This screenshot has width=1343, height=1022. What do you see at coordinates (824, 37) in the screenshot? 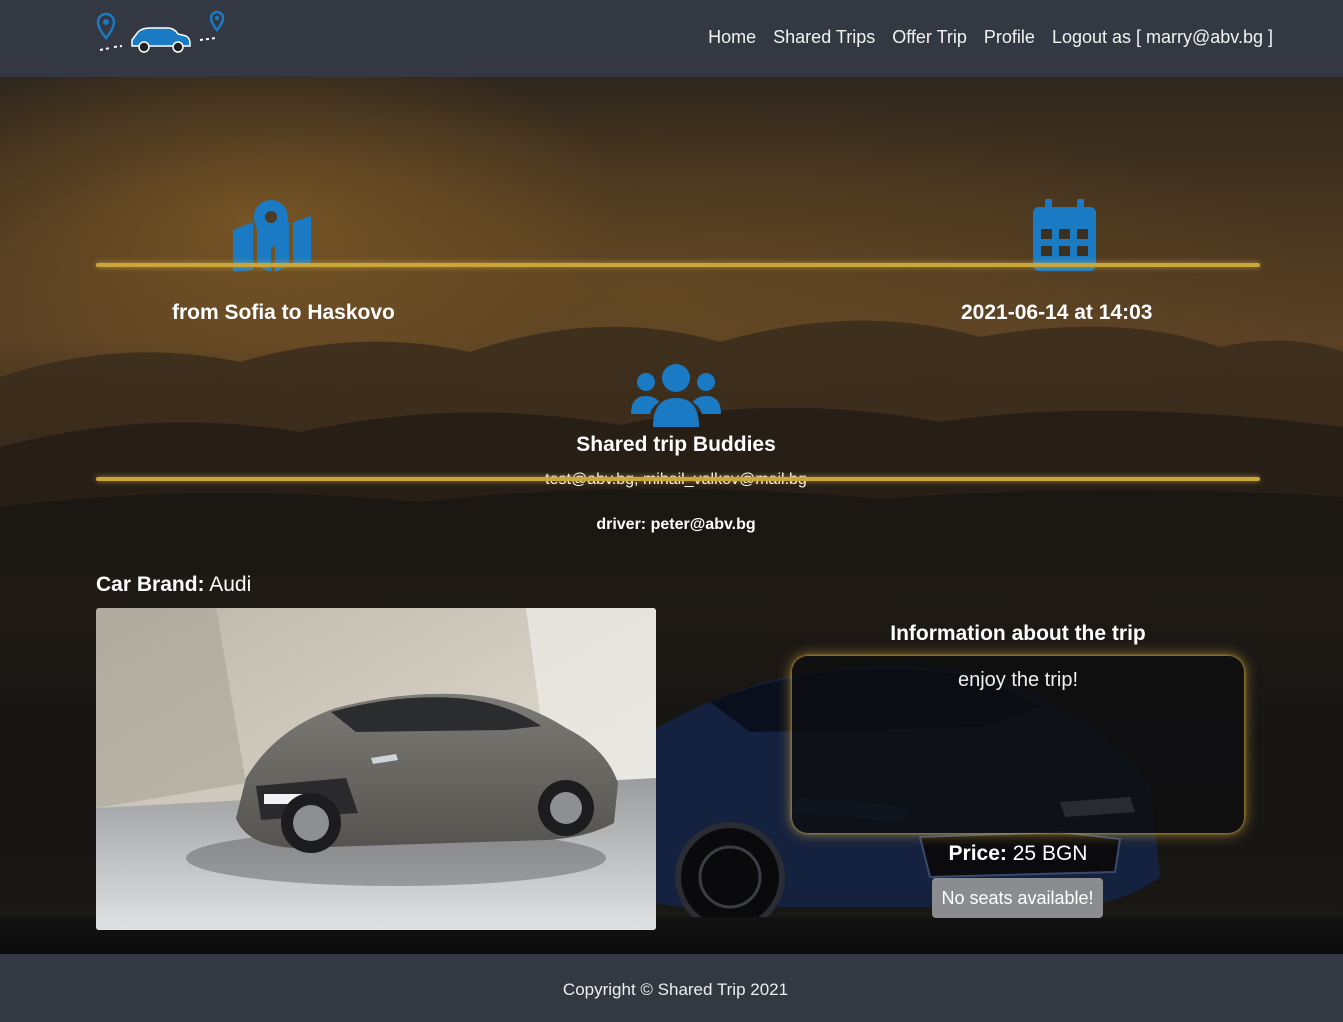
I see `nav-shared-trips: Shared Trips` at bounding box center [824, 37].